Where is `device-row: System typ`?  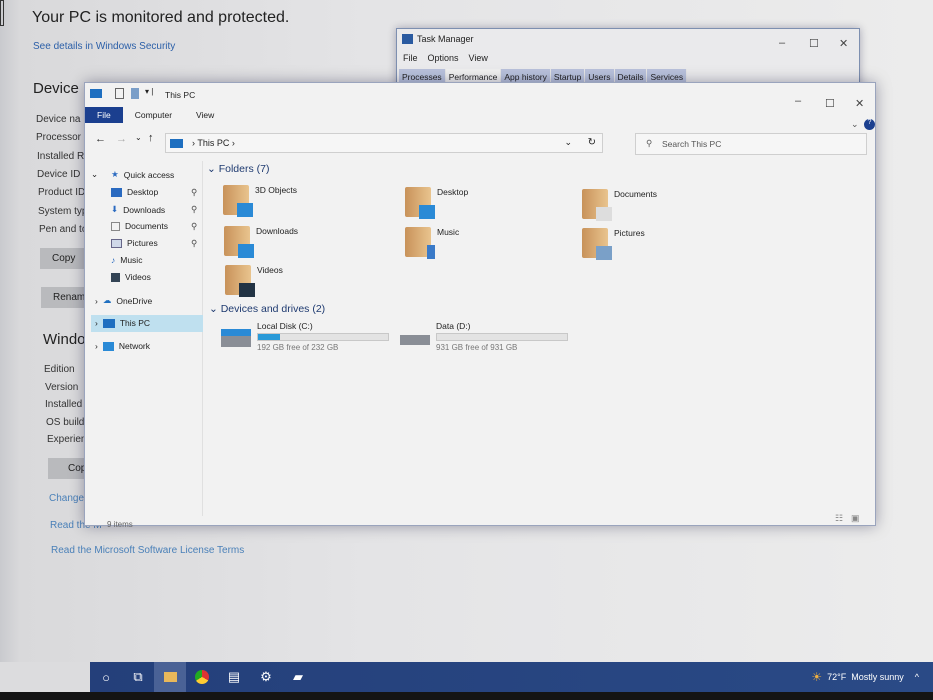
device-row: System typ is located at coordinates (63, 211).